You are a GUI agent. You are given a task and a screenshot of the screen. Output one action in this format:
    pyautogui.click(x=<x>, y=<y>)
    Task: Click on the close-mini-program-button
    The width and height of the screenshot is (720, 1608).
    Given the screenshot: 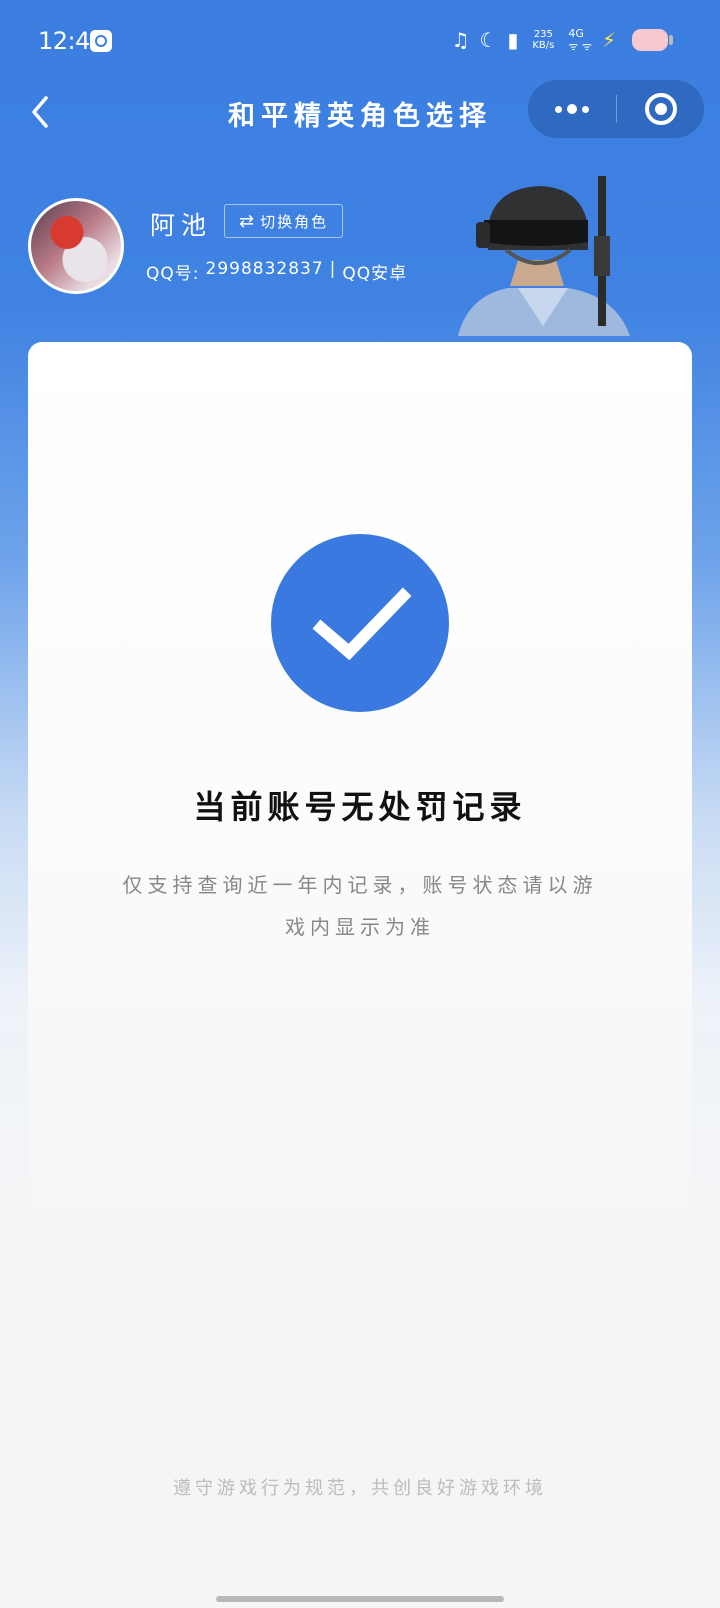 What is the action you would take?
    pyautogui.click(x=660, y=109)
    